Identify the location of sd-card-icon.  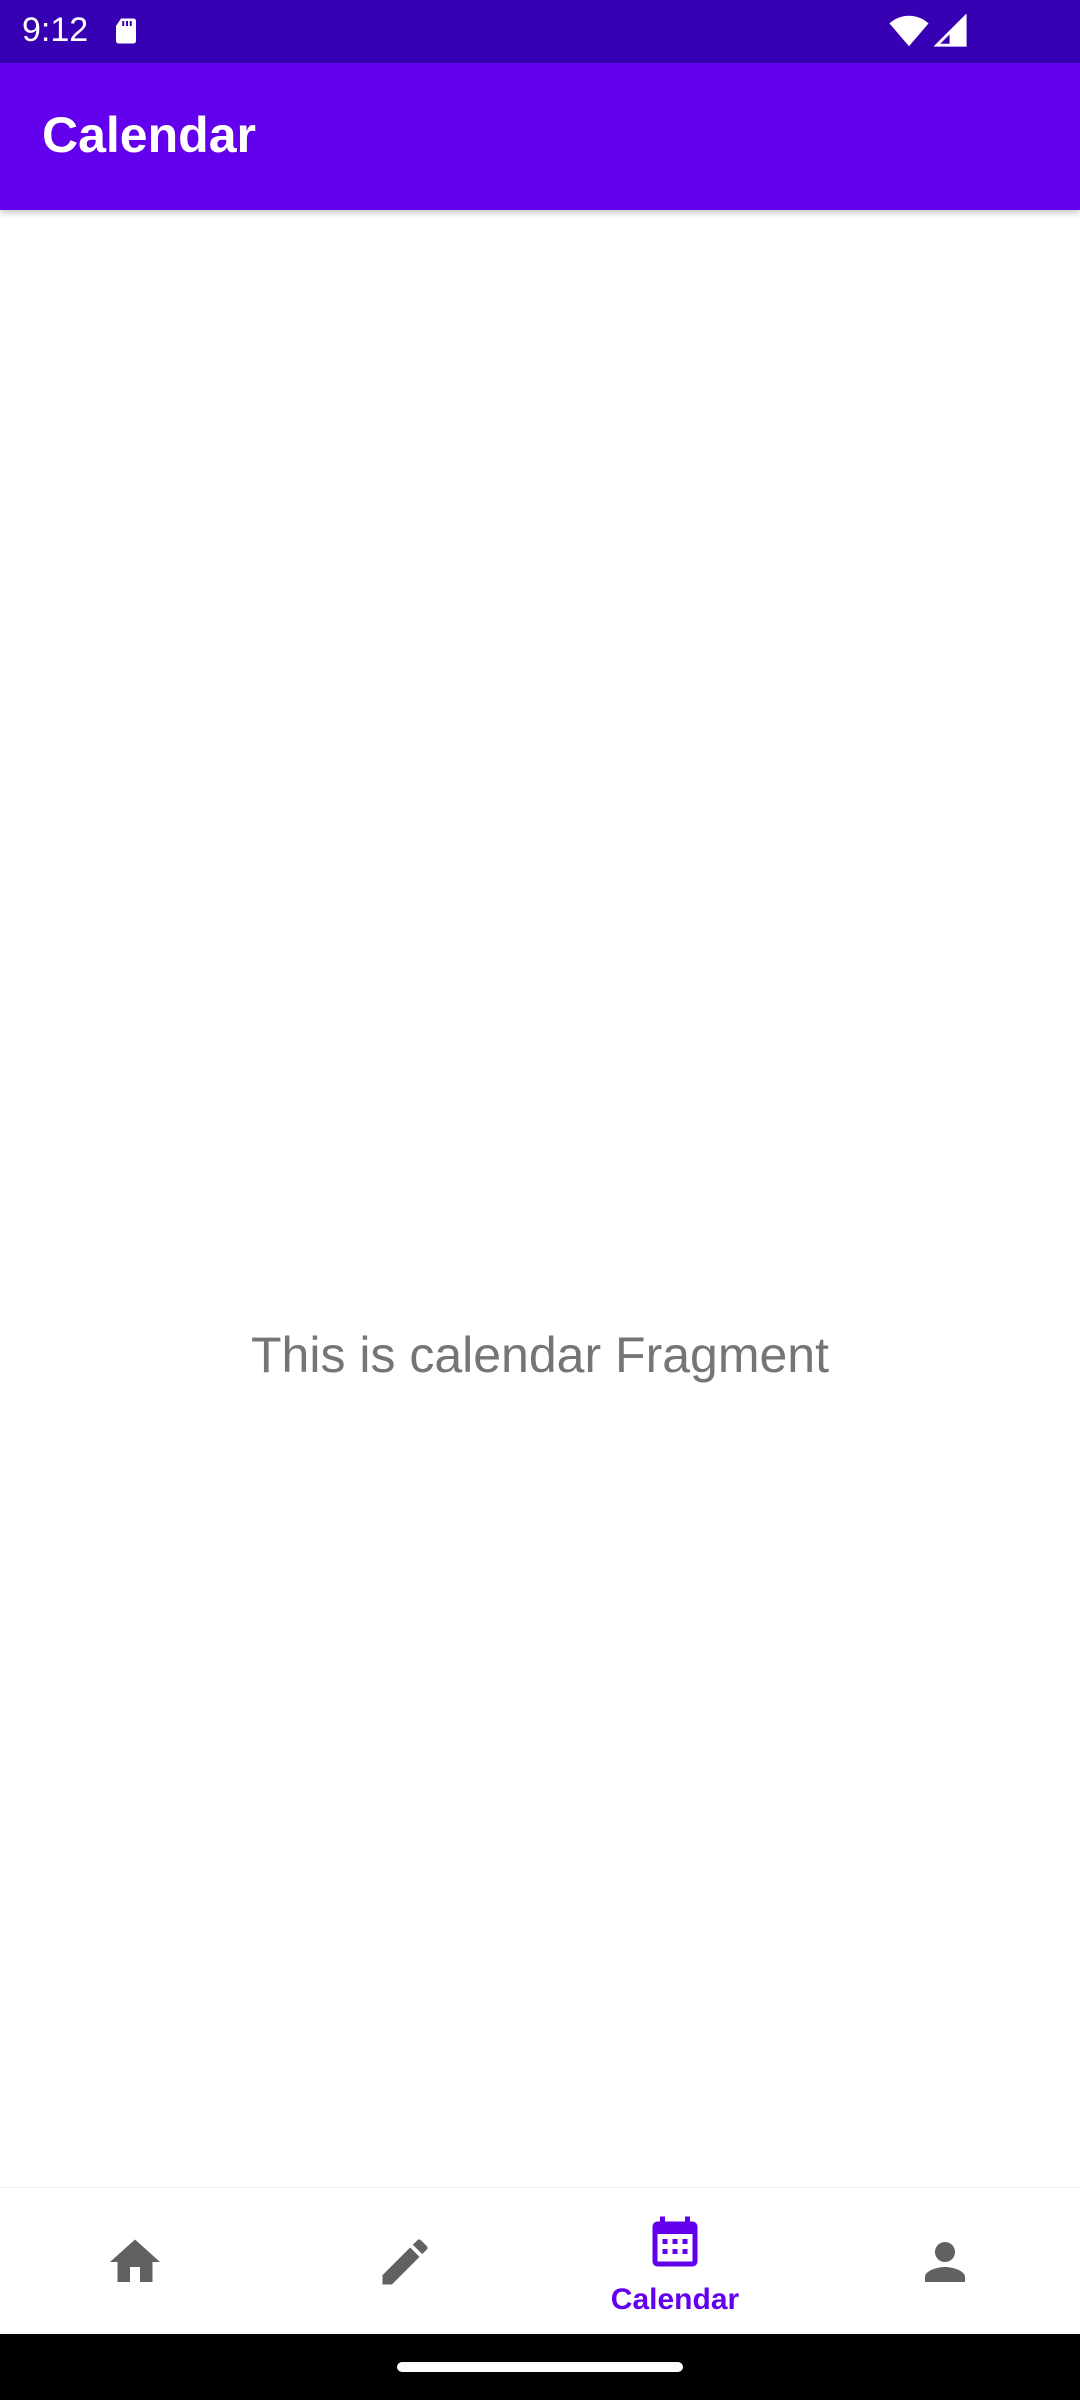
(126, 31).